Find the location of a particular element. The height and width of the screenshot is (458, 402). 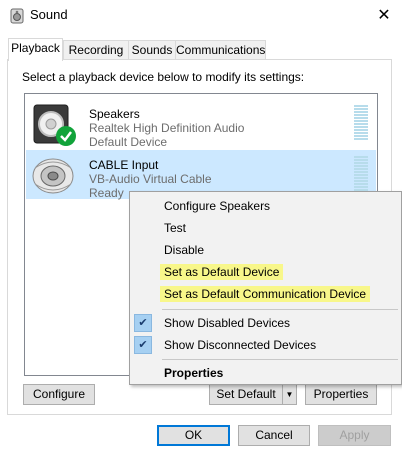

set-default-dropdown-button: ▼ is located at coordinates (289, 394).